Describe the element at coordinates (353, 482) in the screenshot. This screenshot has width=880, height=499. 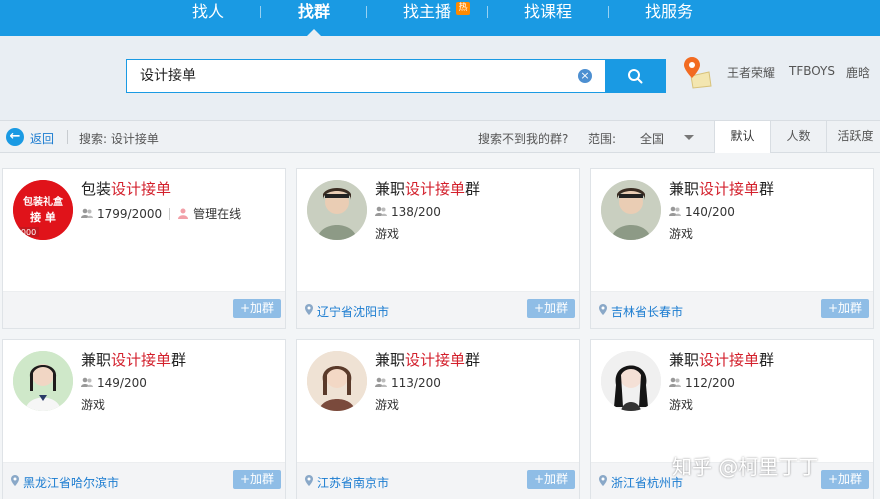
I see `group-location: 江苏省南京市` at that location.